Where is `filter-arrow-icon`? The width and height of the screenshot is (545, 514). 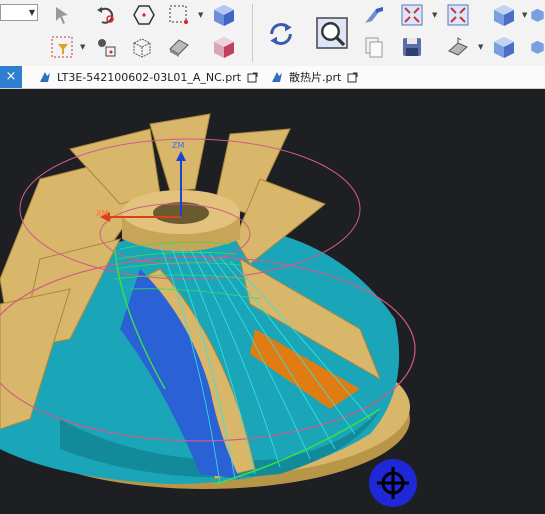
filter-arrow-icon is located at coordinates (64, 15).